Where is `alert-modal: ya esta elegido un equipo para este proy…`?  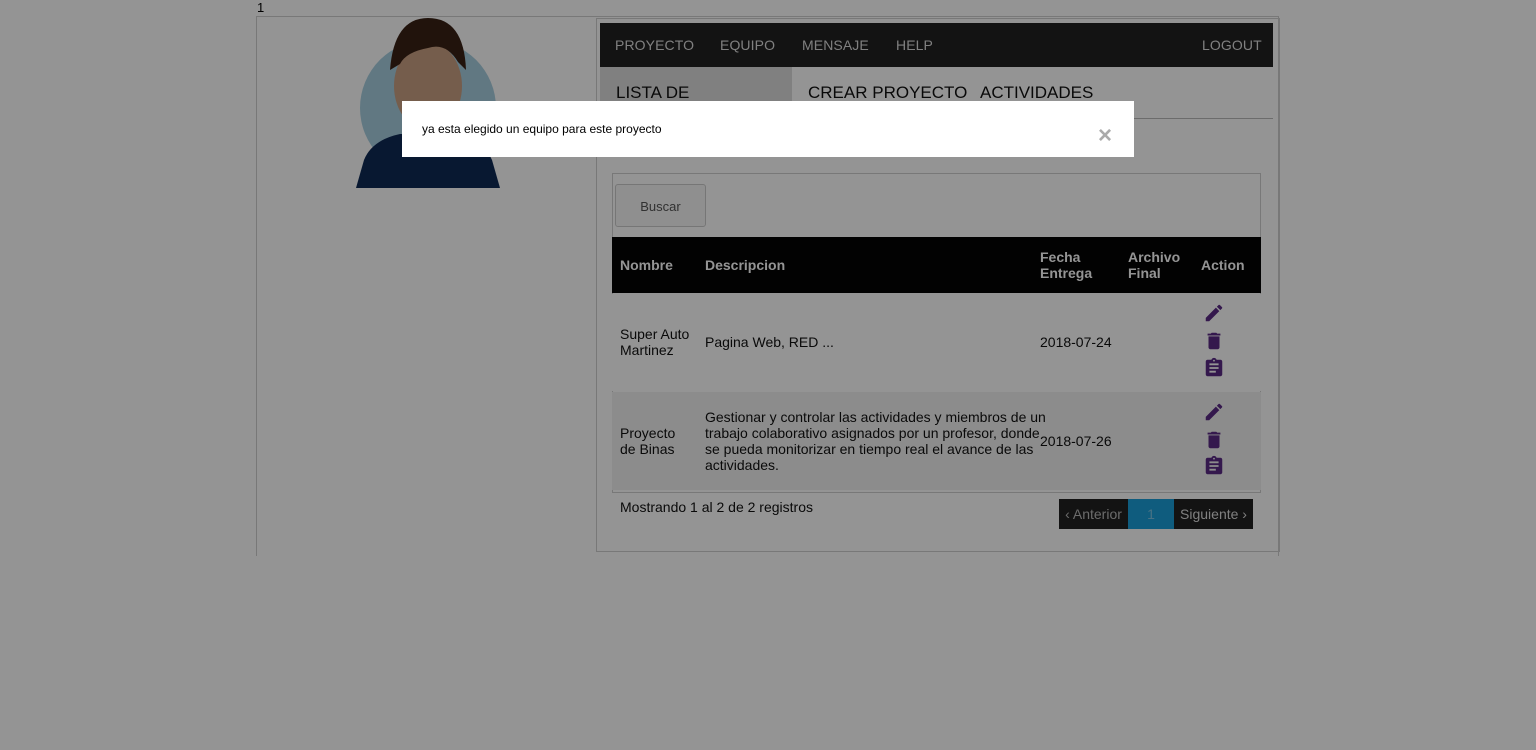
alert-modal: ya esta elegido un equipo para este proy… is located at coordinates (768, 129).